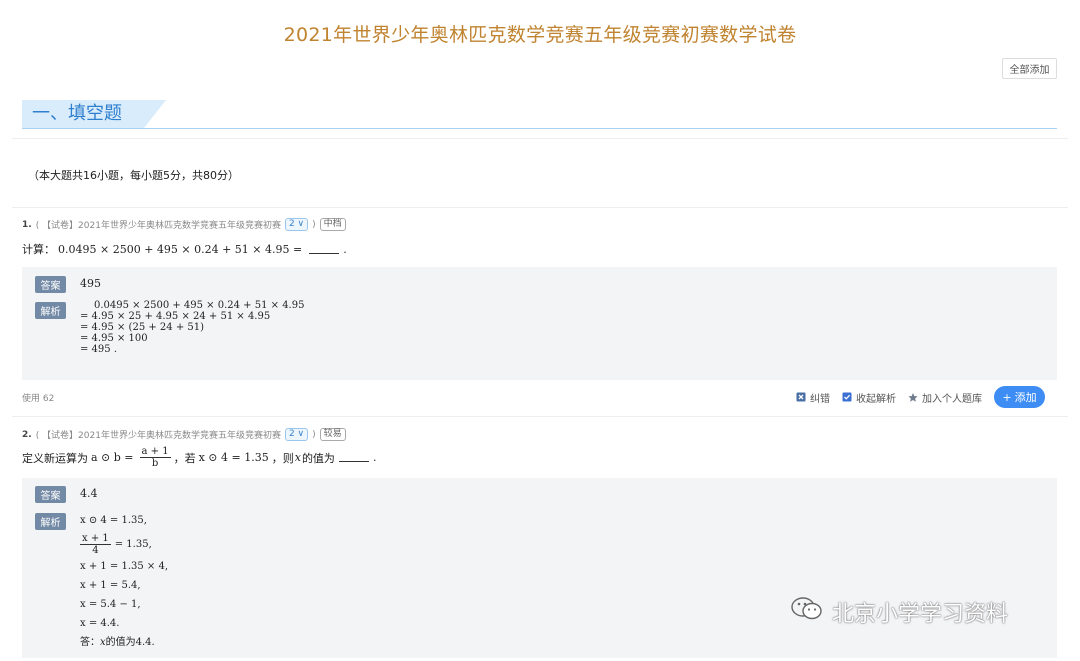  Describe the element at coordinates (332, 224) in the screenshot. I see `difficulty-badge: 中档` at that location.